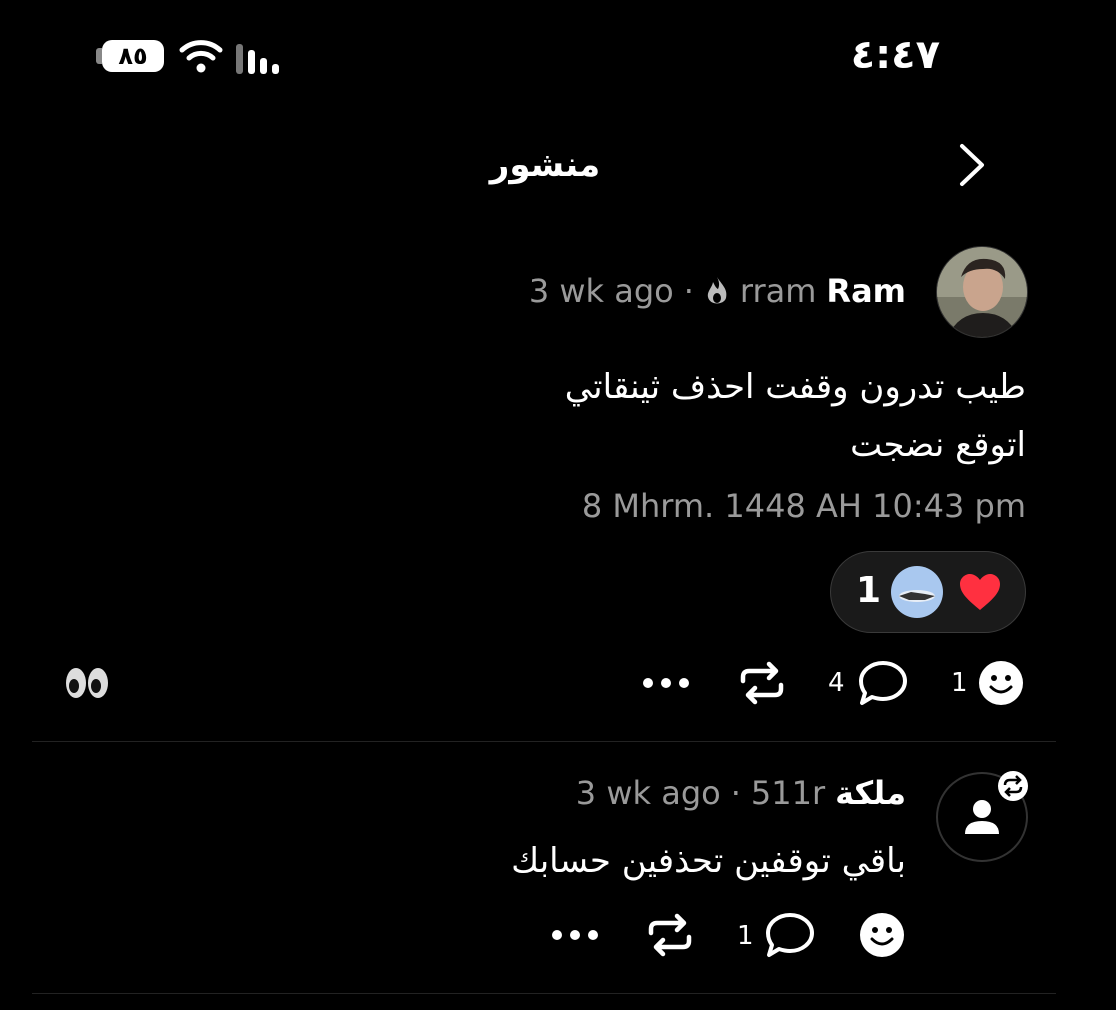  Describe the element at coordinates (869, 590) in the screenshot. I see `reaction-count: 1` at that location.